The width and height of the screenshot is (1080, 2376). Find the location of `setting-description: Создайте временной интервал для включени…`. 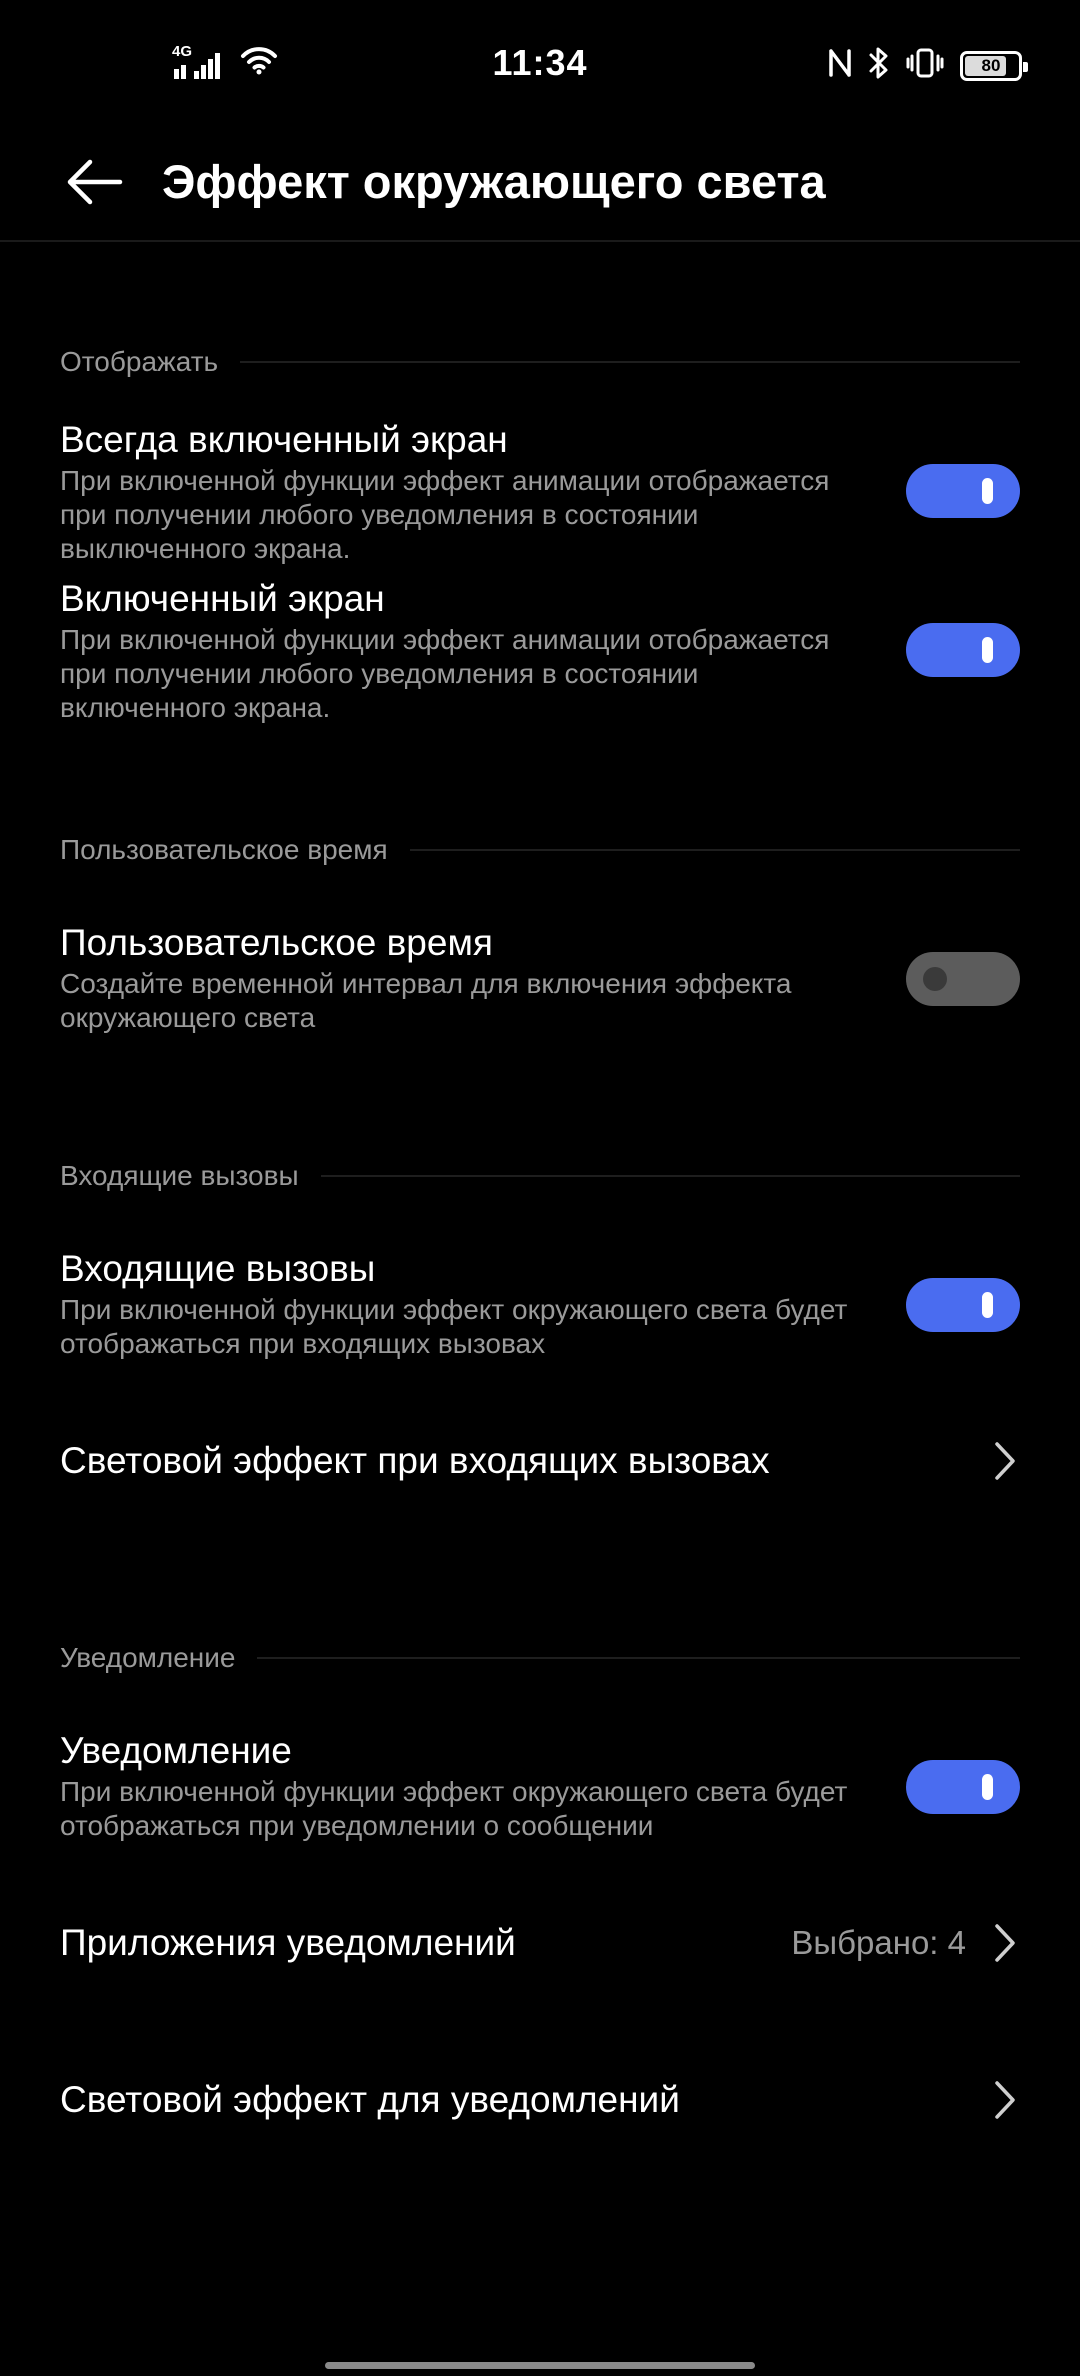

setting-description: Создайте временной интервал для включени… is located at coordinates (426, 1000).